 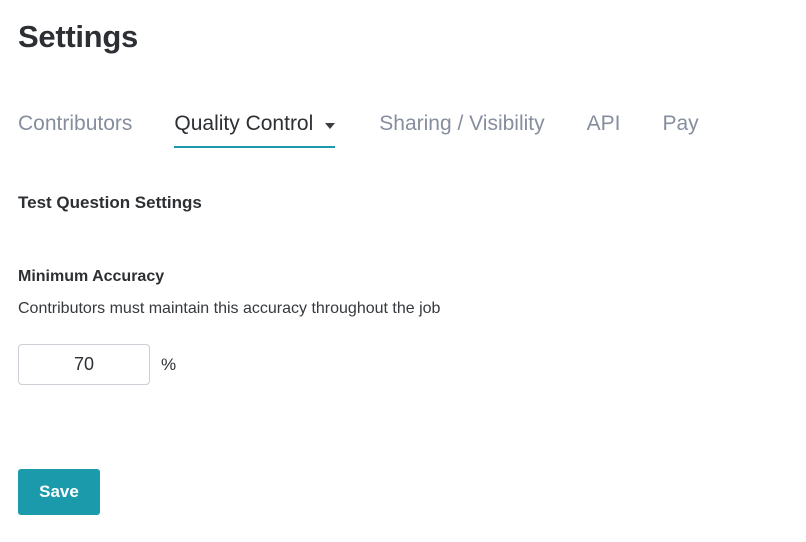 I want to click on tab-label: Quality Control, so click(x=244, y=123).